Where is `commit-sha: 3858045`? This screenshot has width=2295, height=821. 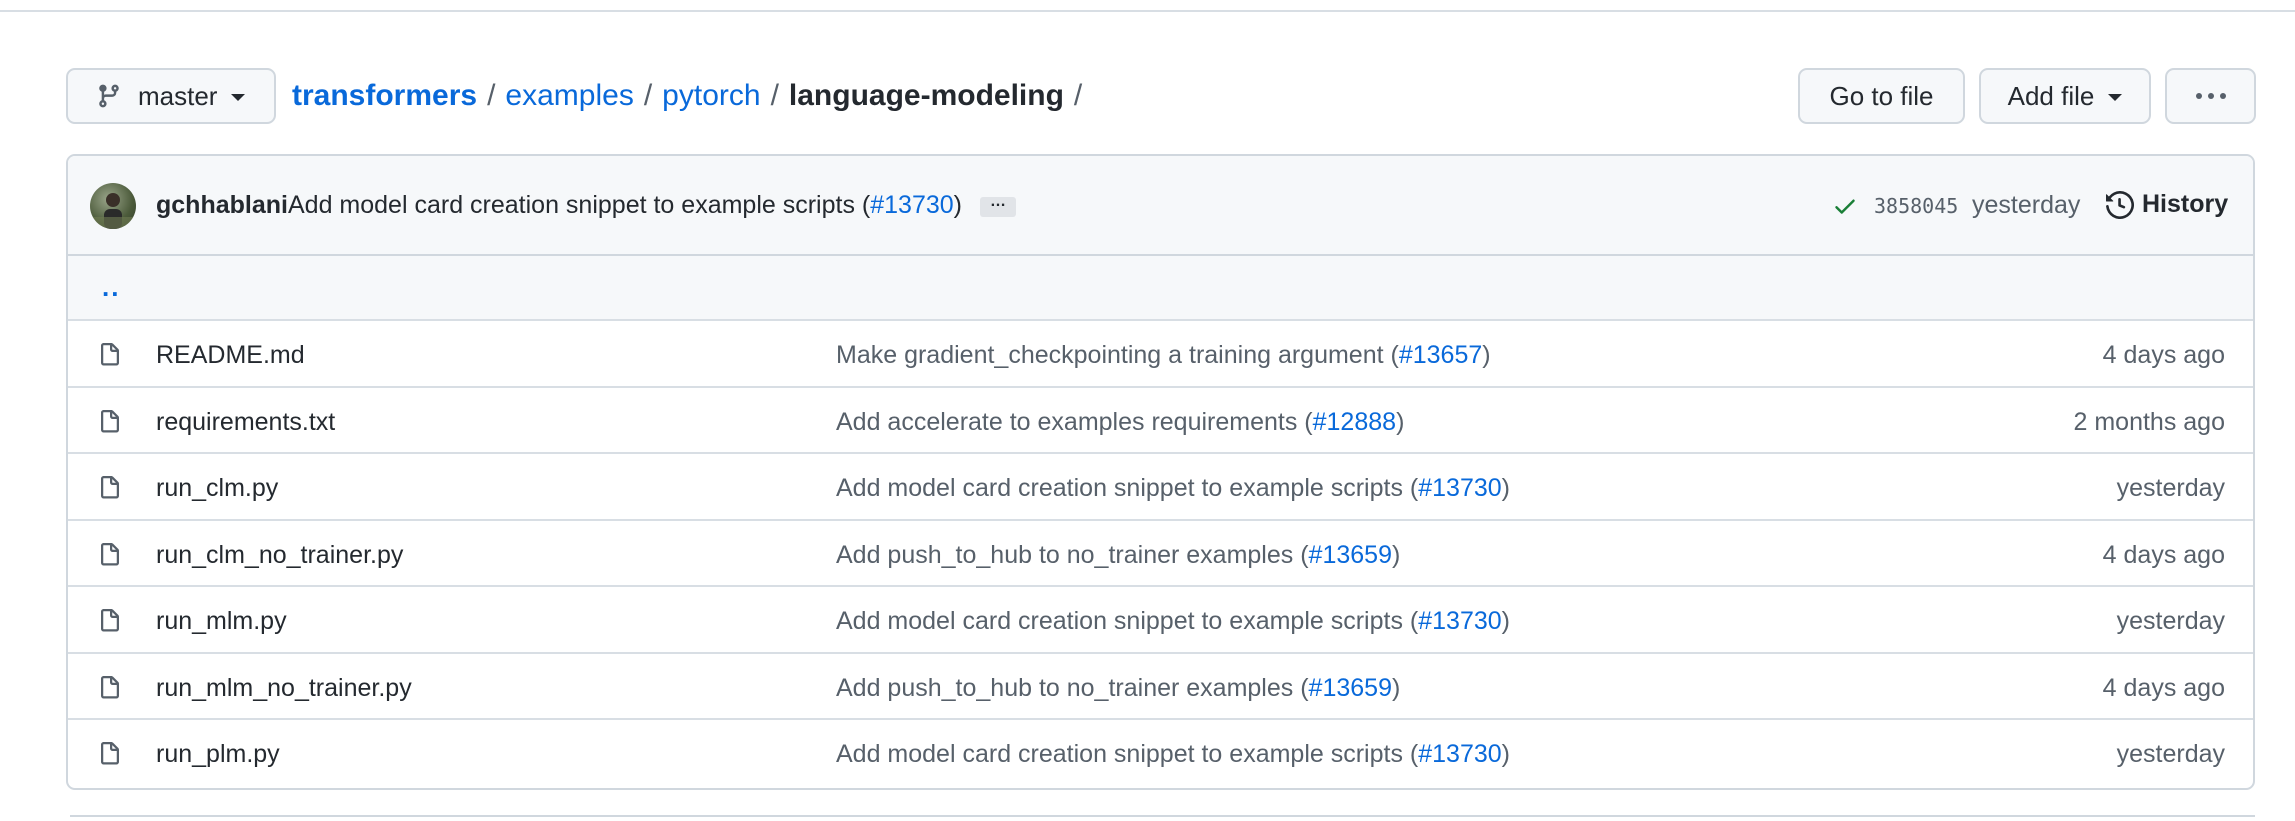
commit-sha: 3858045 is located at coordinates (1916, 206).